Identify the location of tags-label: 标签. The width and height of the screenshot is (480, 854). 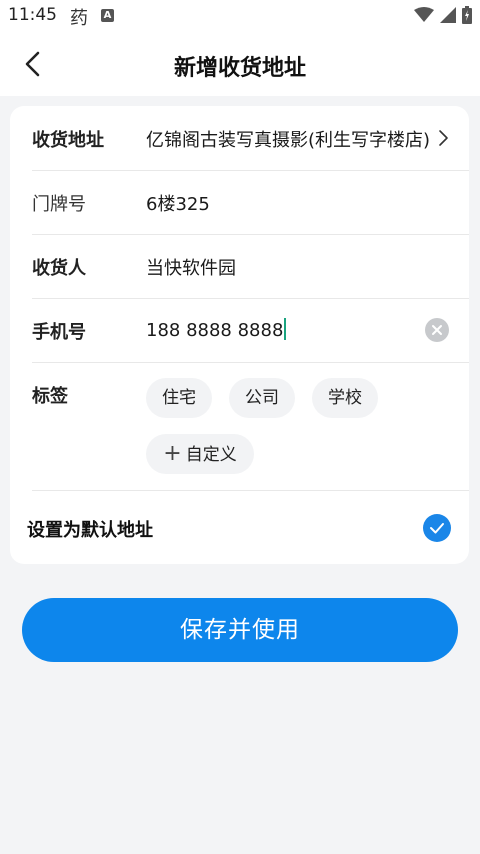
(50, 396).